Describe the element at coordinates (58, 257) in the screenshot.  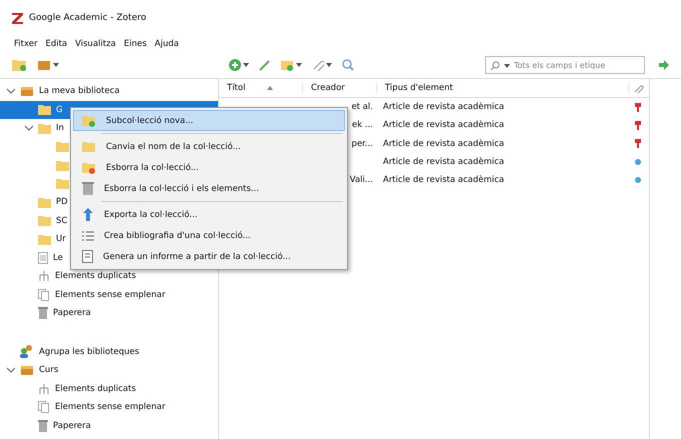
I see `tree-item-label: Le` at that location.